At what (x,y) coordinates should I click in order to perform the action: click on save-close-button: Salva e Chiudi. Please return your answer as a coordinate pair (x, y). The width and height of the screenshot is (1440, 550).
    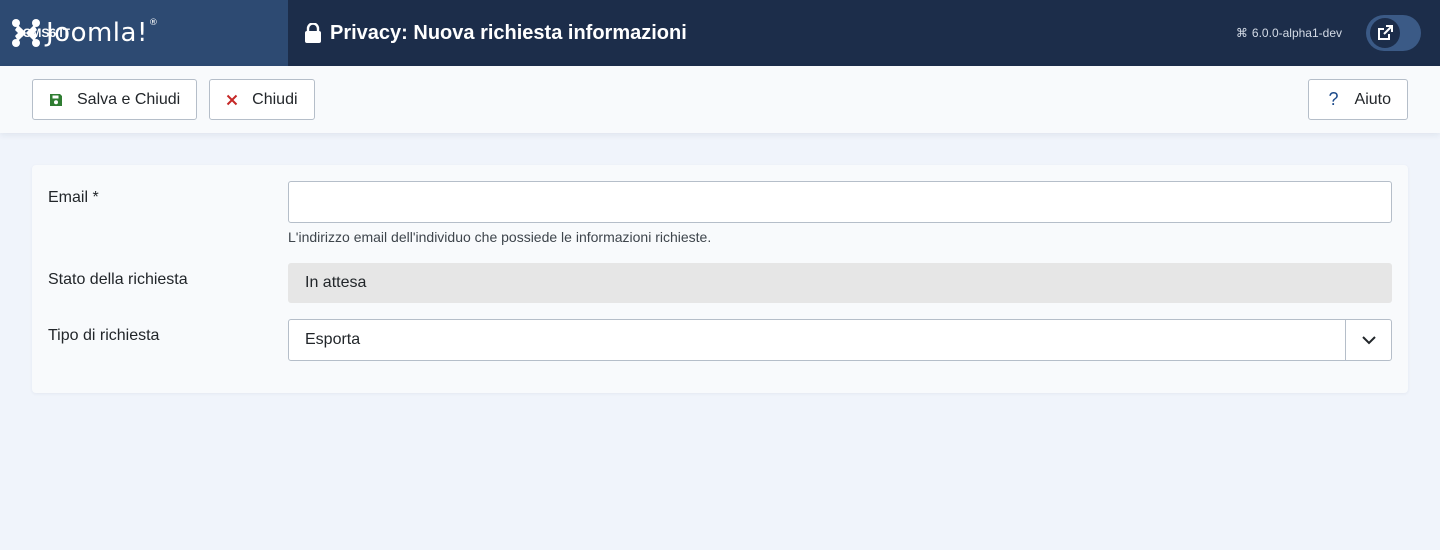
    Looking at the image, I should click on (115, 99).